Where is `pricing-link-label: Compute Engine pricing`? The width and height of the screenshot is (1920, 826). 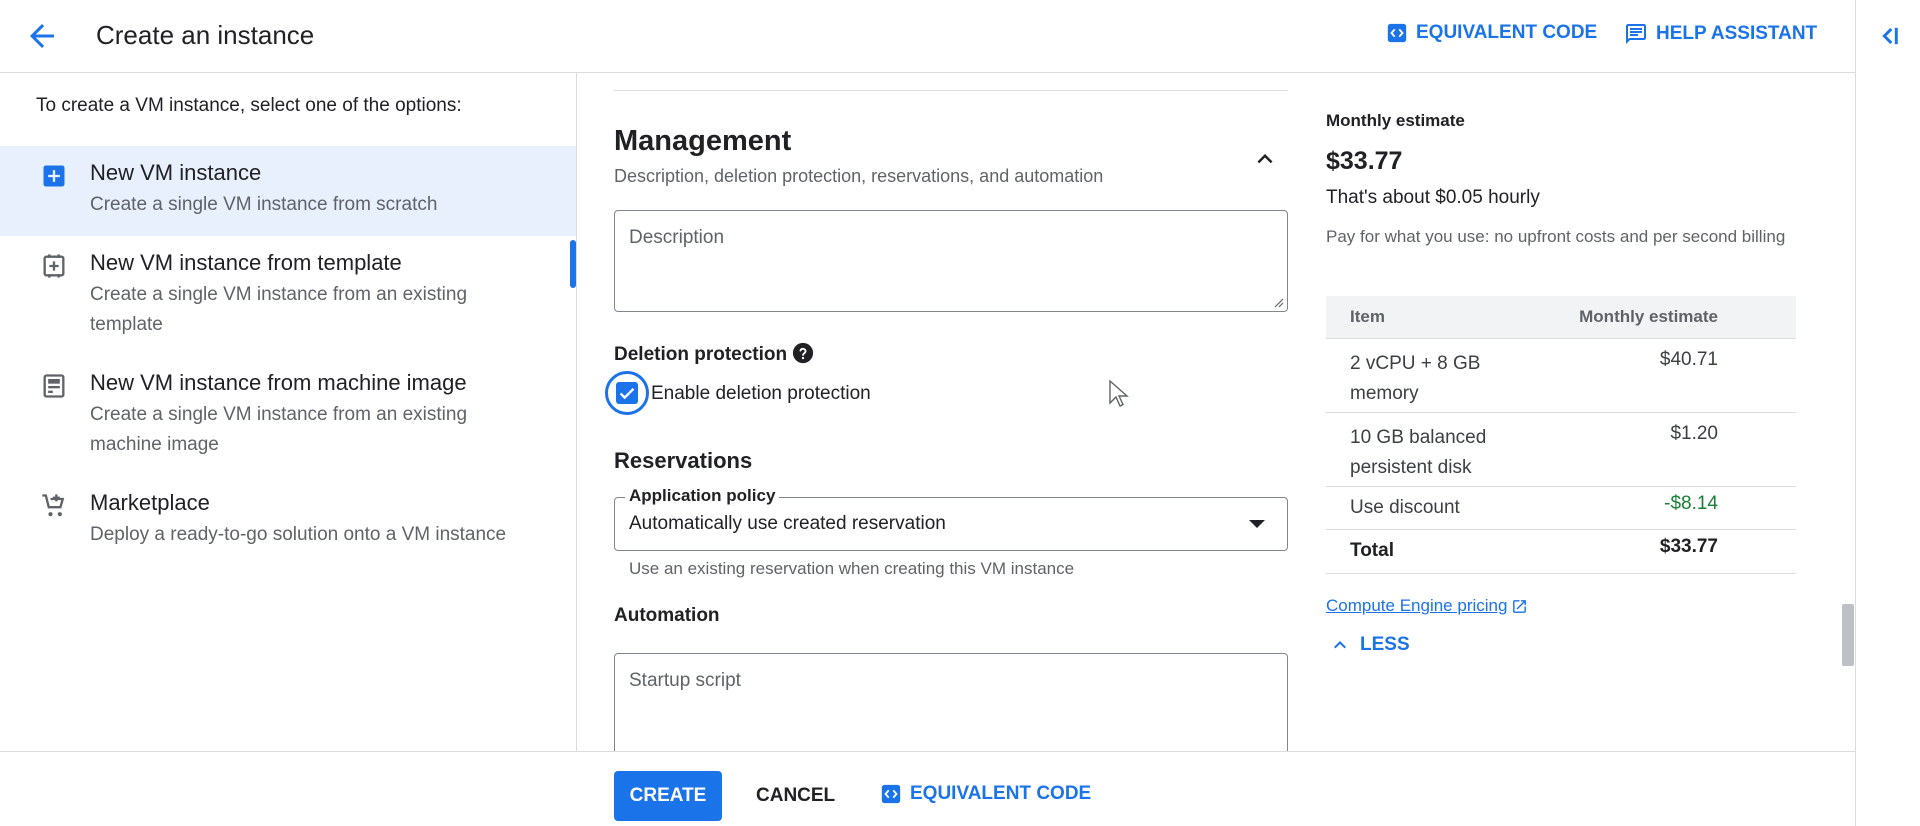 pricing-link-label: Compute Engine pricing is located at coordinates (1417, 605).